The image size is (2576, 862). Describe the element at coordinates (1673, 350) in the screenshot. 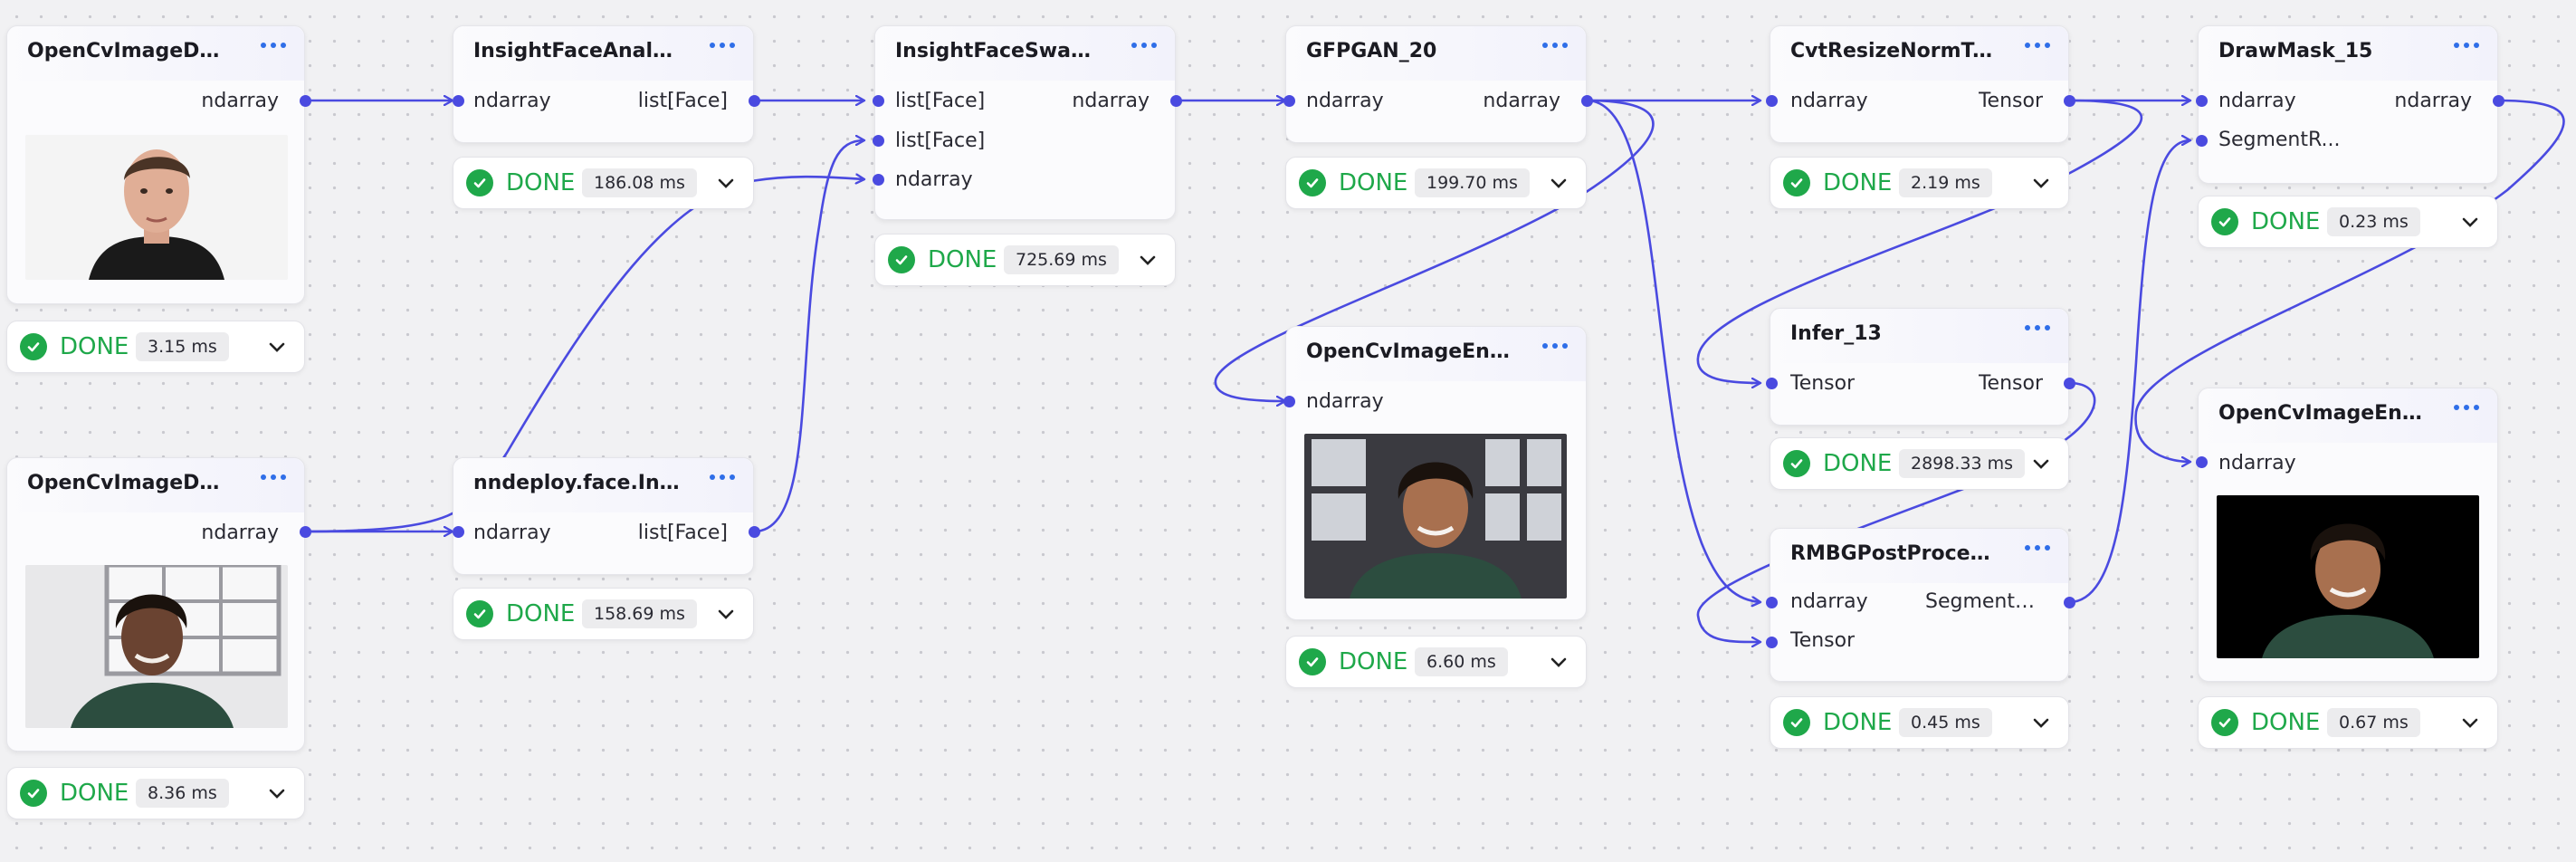

I see `edge-gfpgan-to-rmbg-ndarray` at that location.